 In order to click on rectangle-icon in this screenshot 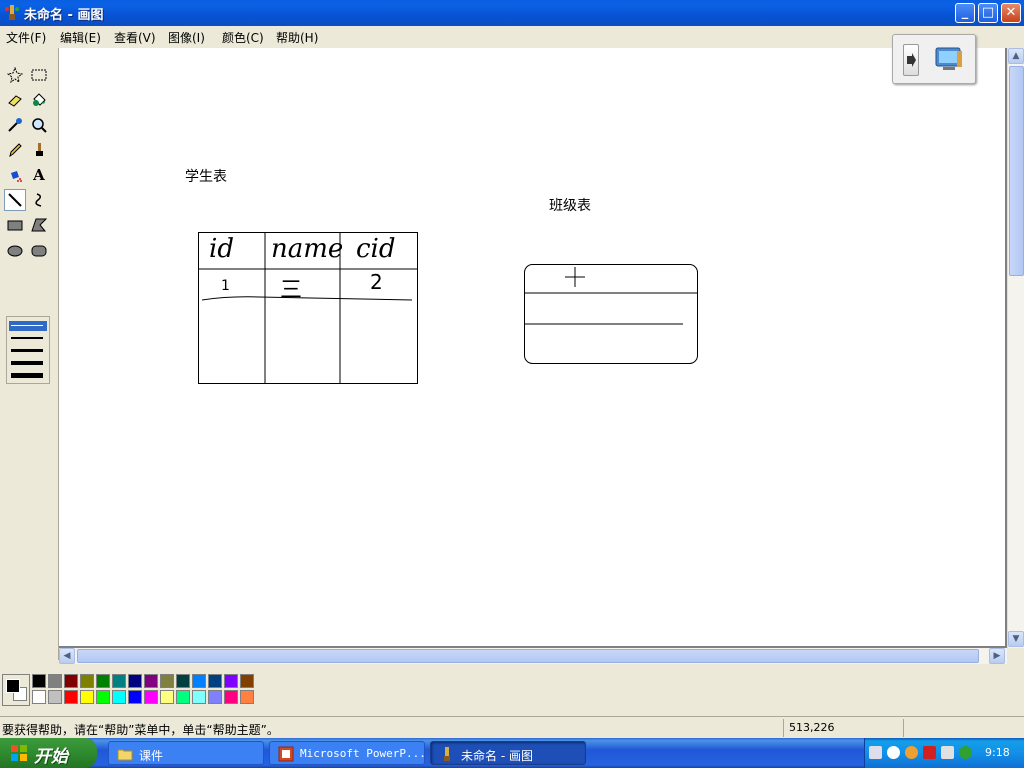, I will do `click(15, 225)`.